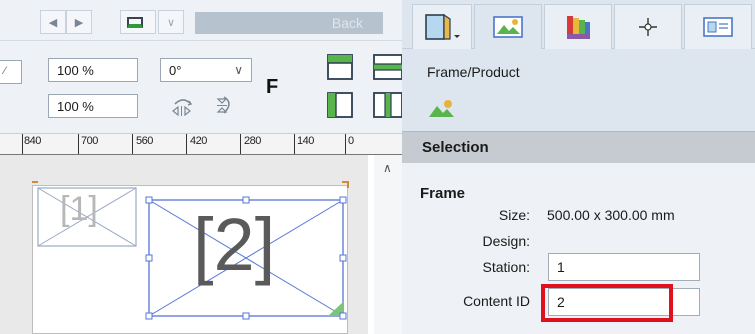  I want to click on view-mode-dropdown: ∨, so click(171, 22).